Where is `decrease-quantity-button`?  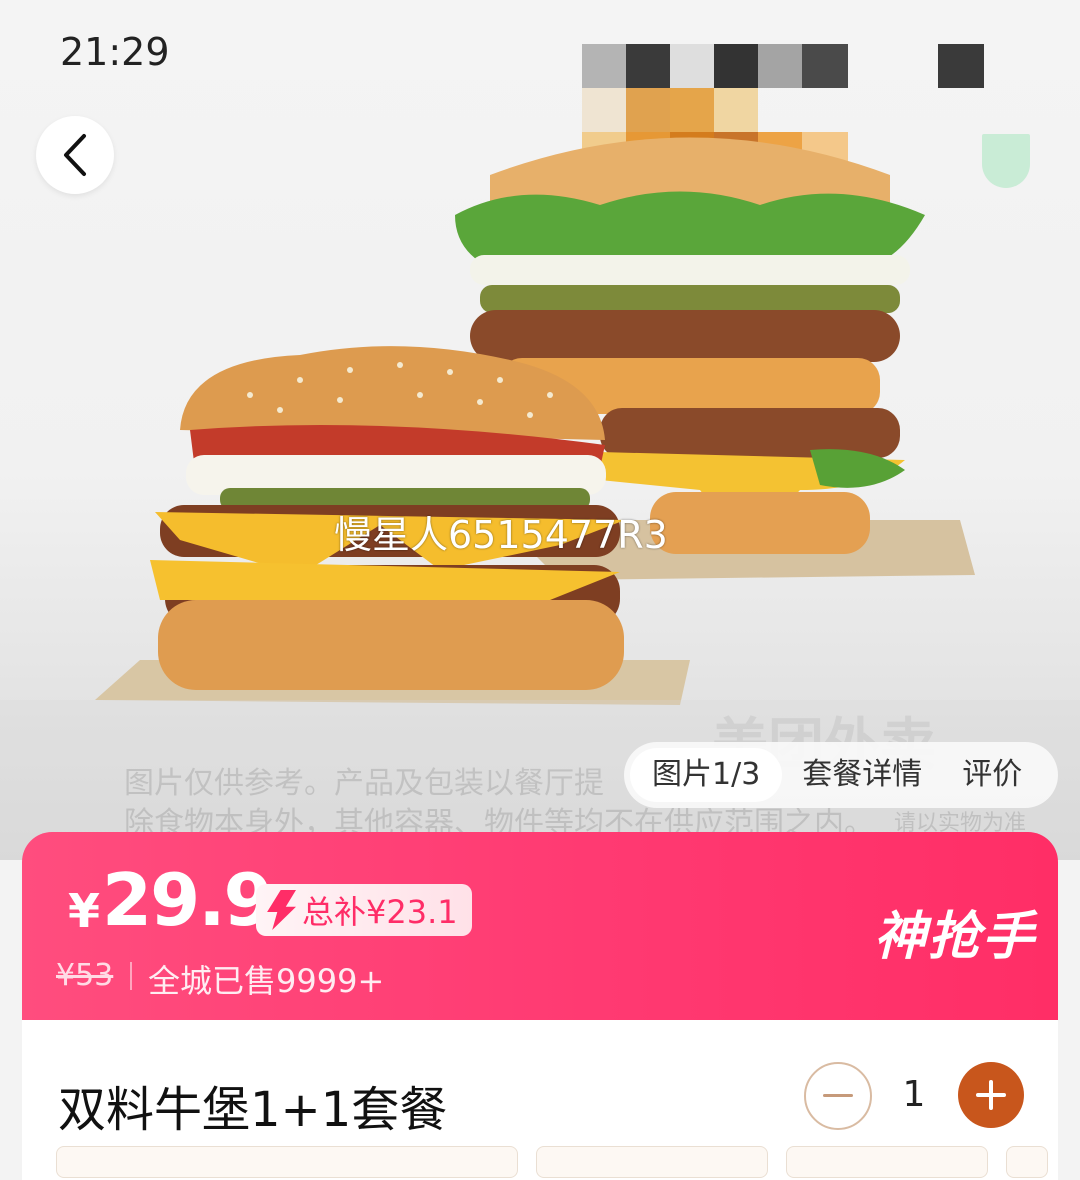 decrease-quantity-button is located at coordinates (838, 1096).